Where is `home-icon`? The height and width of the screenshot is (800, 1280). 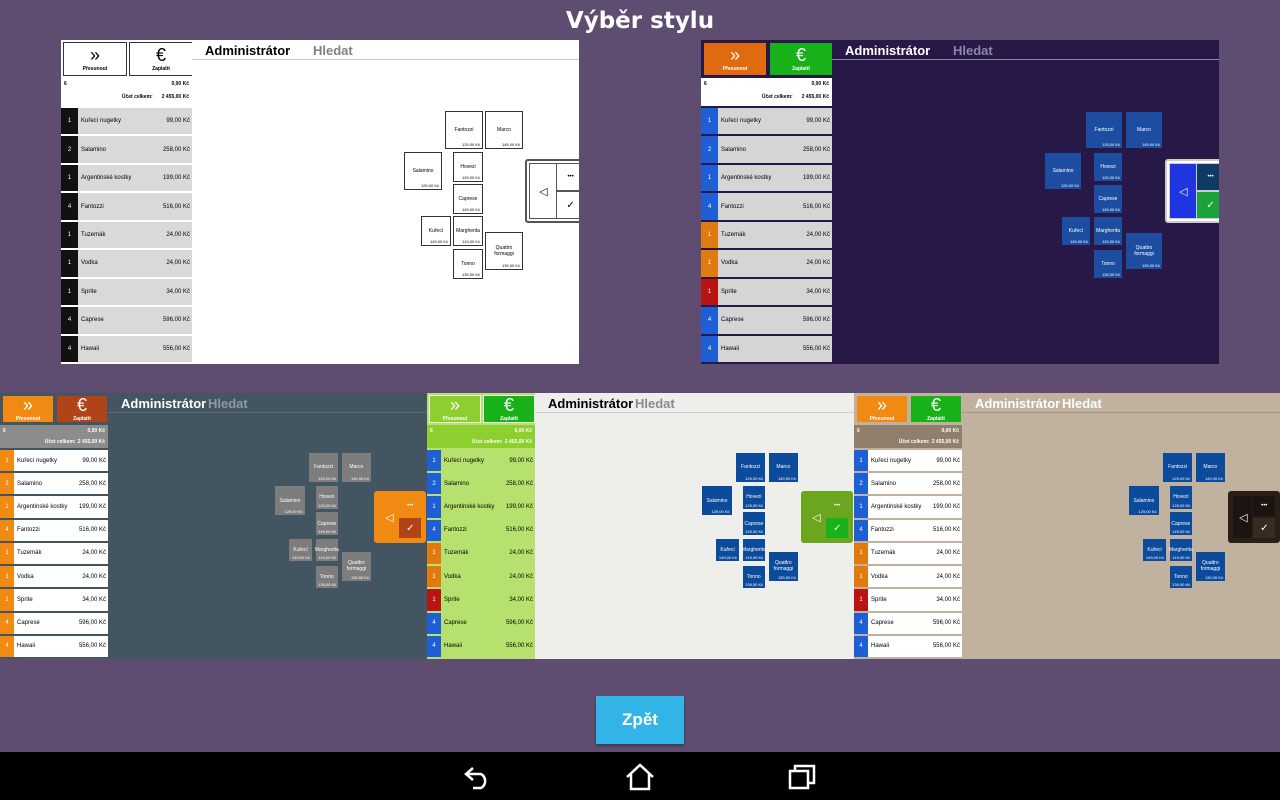 home-icon is located at coordinates (640, 777).